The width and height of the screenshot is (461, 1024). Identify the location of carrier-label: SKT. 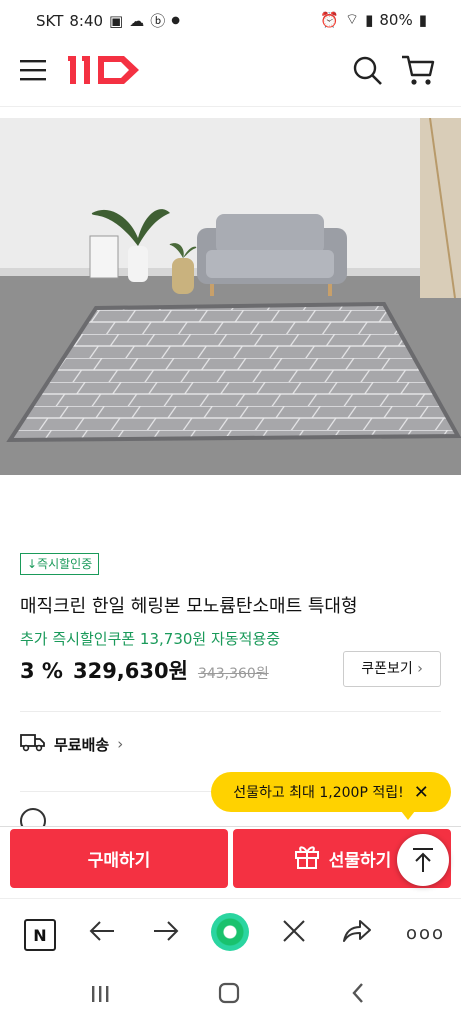
(50, 20).